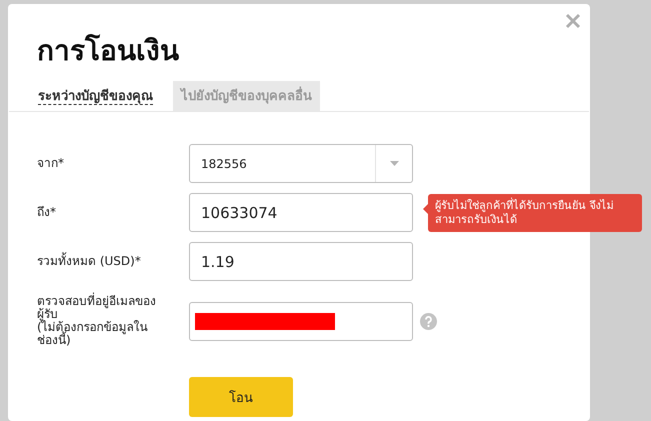 This screenshot has width=651, height=421. What do you see at coordinates (394, 163) in the screenshot?
I see `caret-icon` at bounding box center [394, 163].